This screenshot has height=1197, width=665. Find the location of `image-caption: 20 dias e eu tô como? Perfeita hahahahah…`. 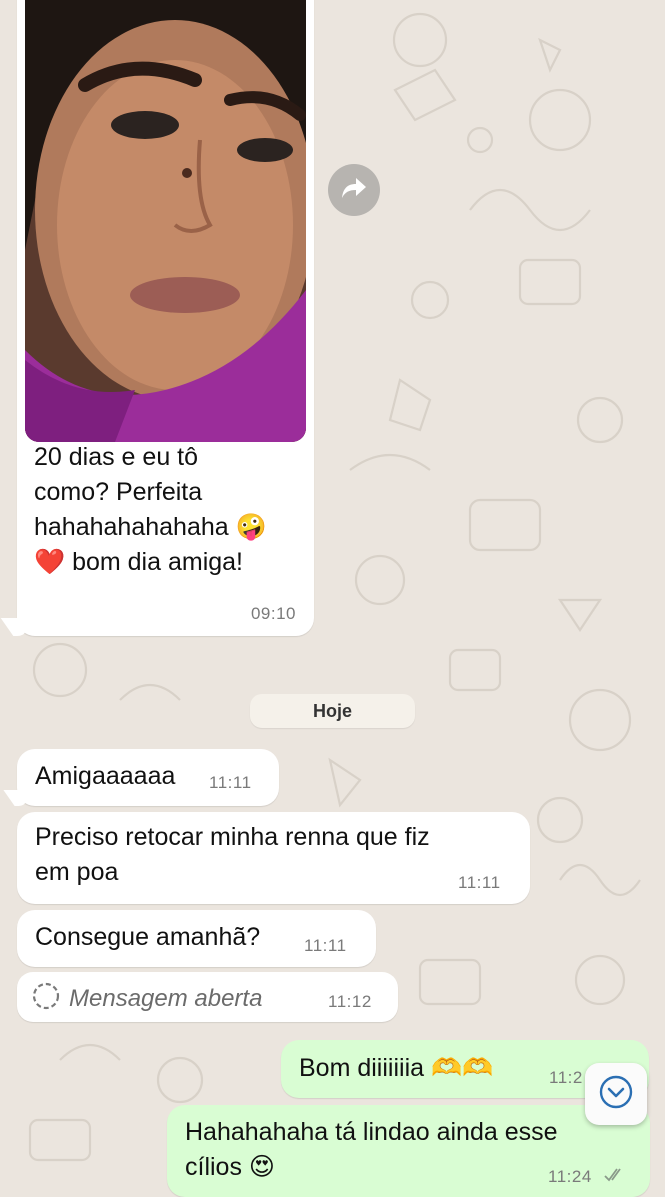

image-caption: 20 dias e eu tô como? Perfeita hahahahah… is located at coordinates (150, 509).